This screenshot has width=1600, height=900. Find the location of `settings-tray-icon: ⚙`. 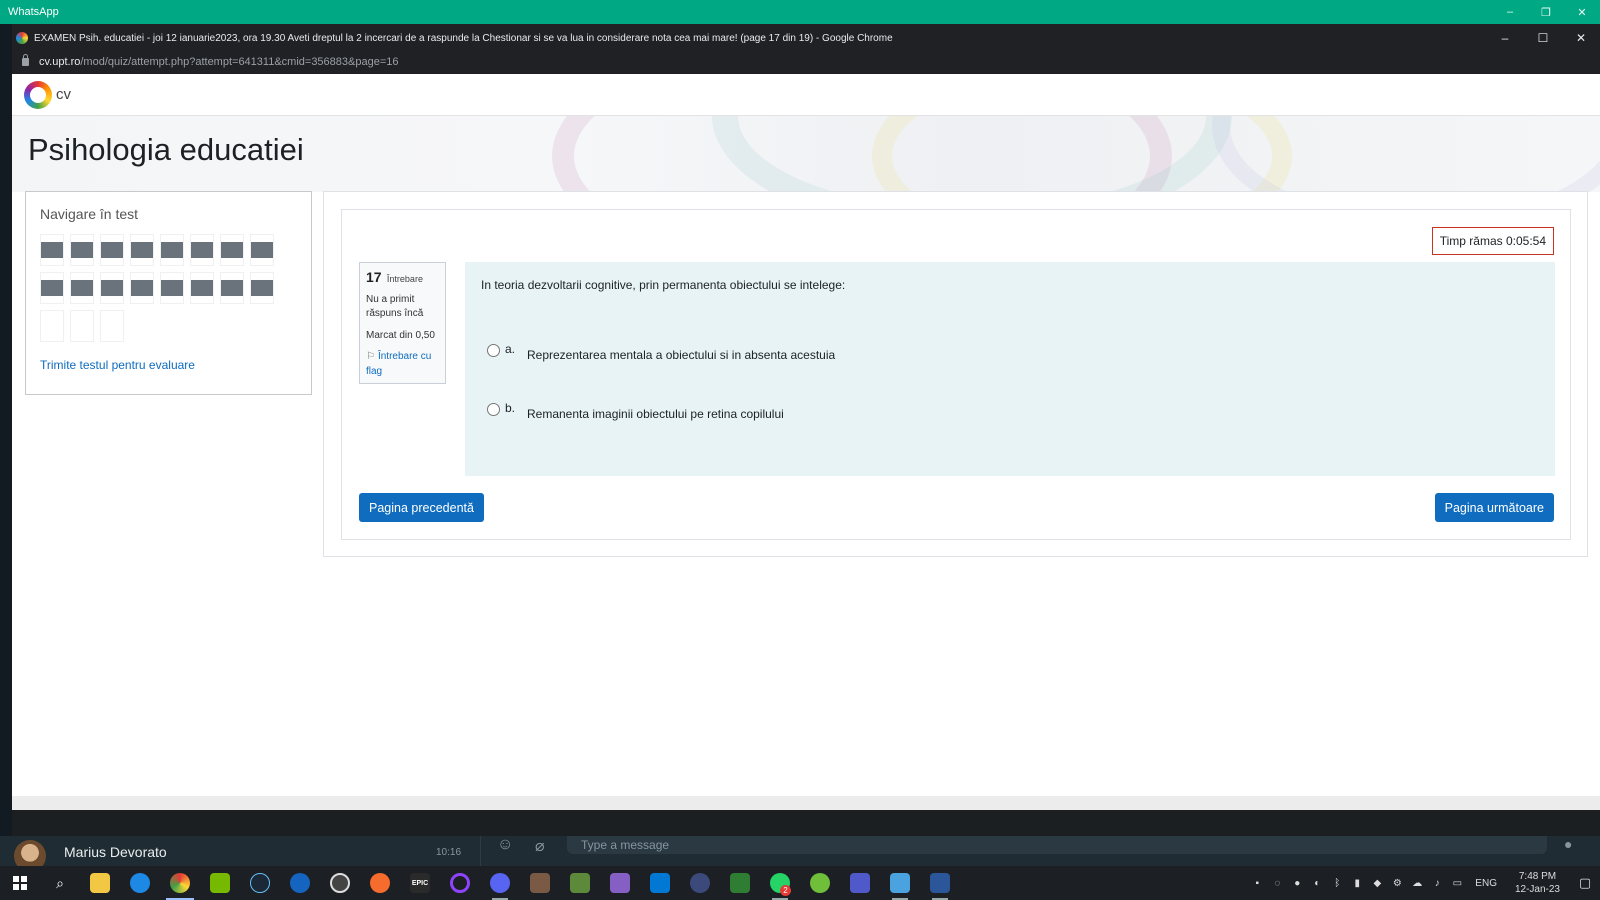

settings-tray-icon: ⚙ is located at coordinates (1397, 883).